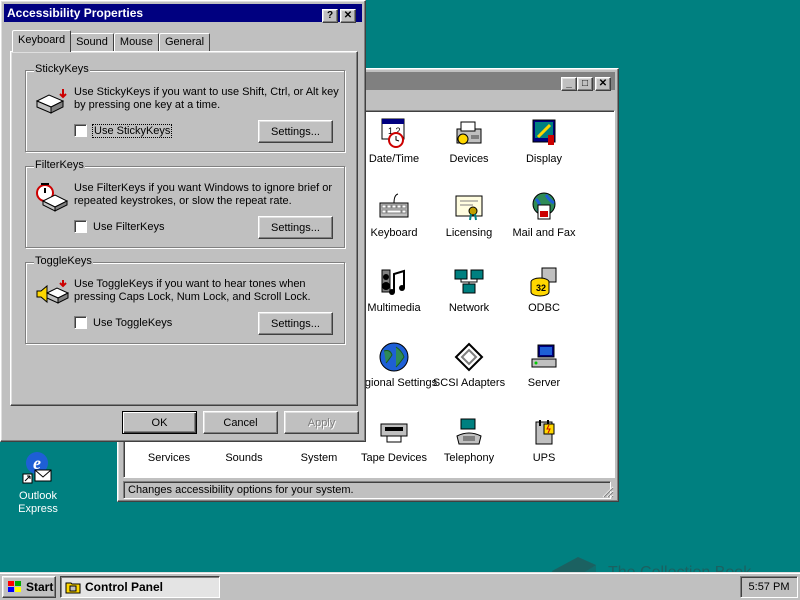  Describe the element at coordinates (469, 207) in the screenshot. I see `licensing-icon` at that location.